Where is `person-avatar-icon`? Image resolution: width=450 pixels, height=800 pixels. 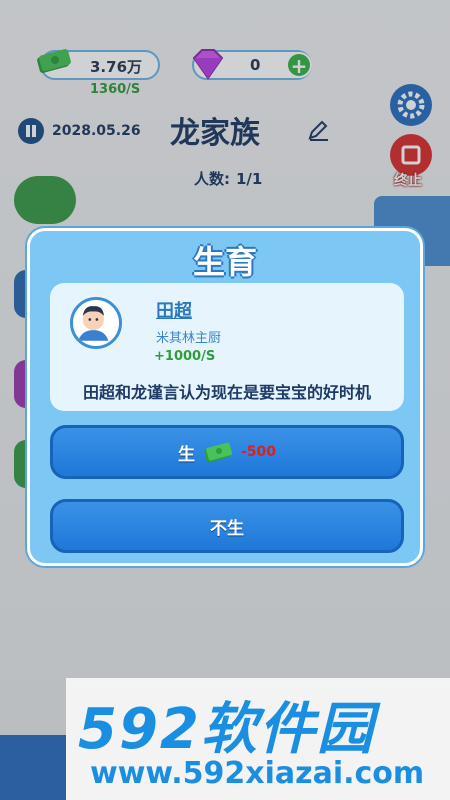 person-avatar-icon is located at coordinates (93, 323).